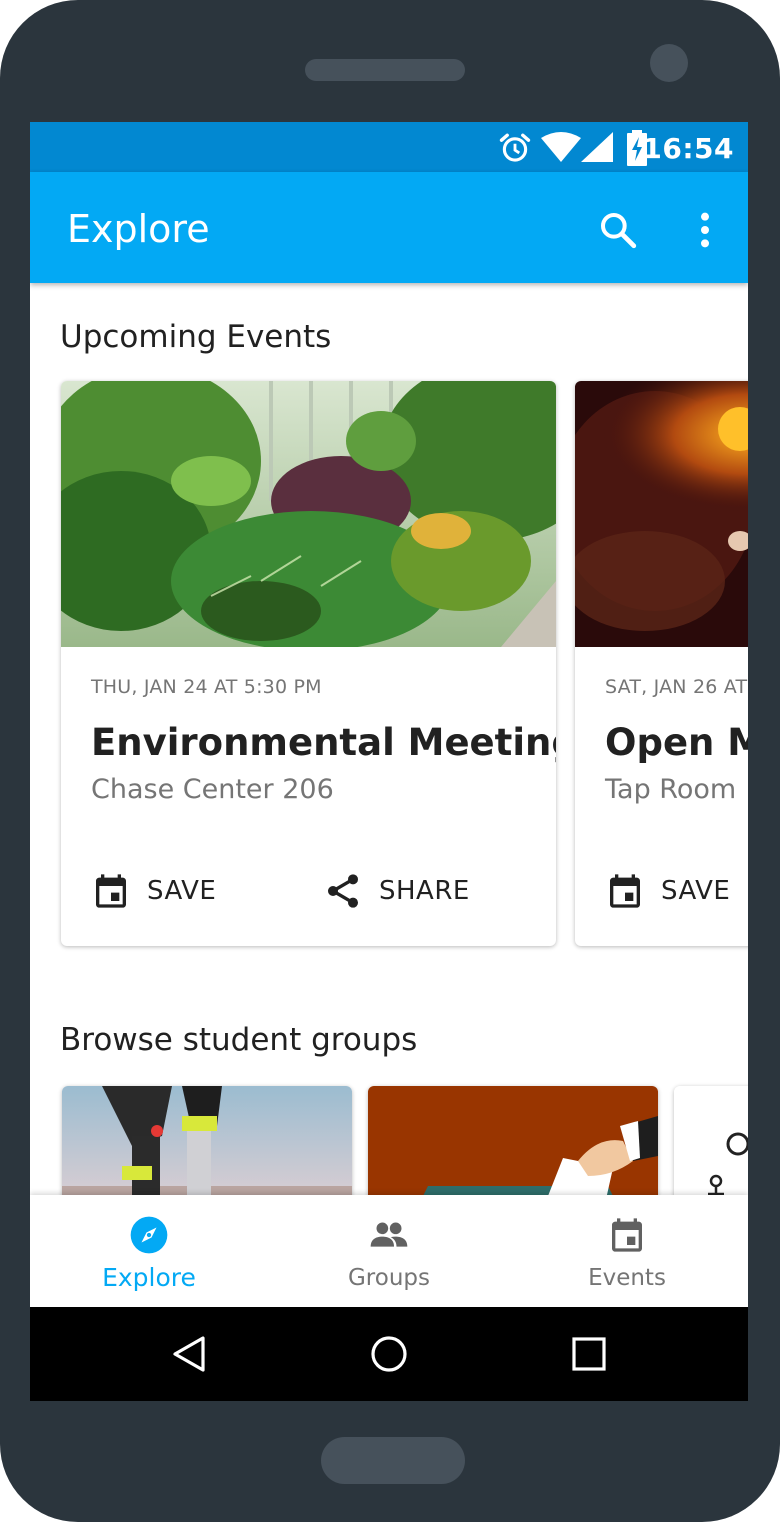  I want to click on share-button-label: SHARE, so click(424, 891).